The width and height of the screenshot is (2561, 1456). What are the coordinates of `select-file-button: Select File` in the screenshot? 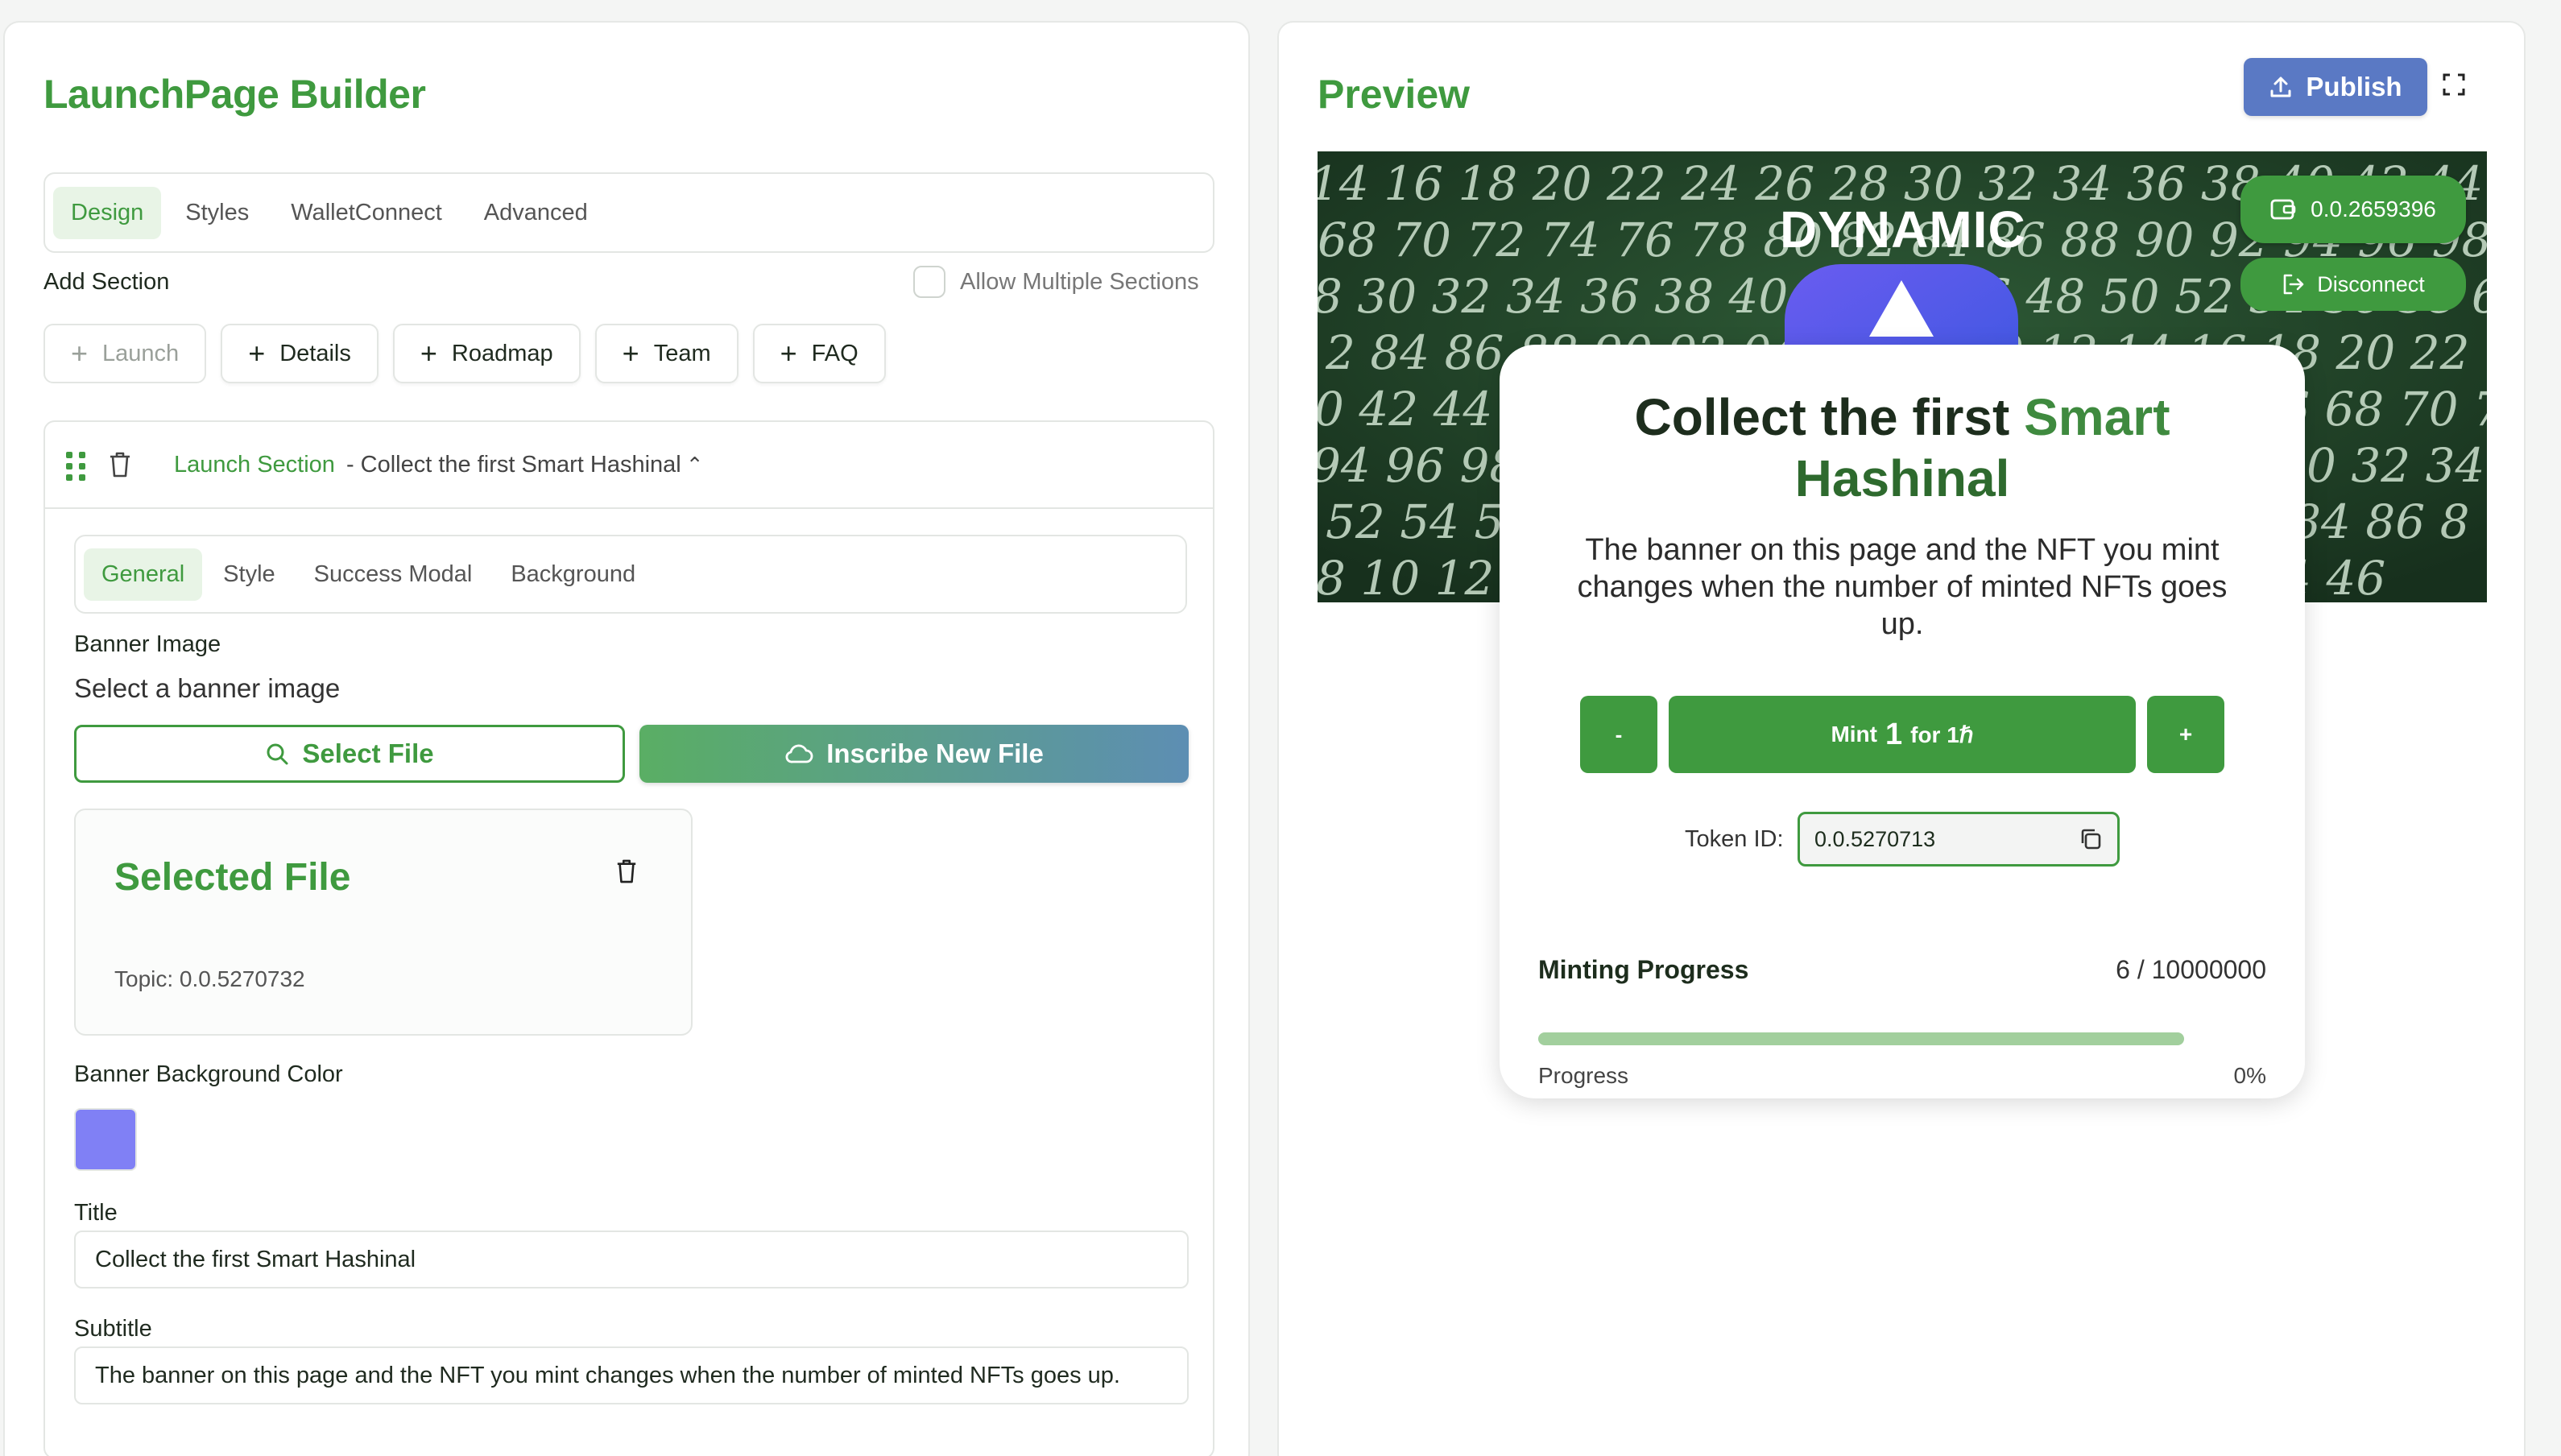 It's located at (349, 754).